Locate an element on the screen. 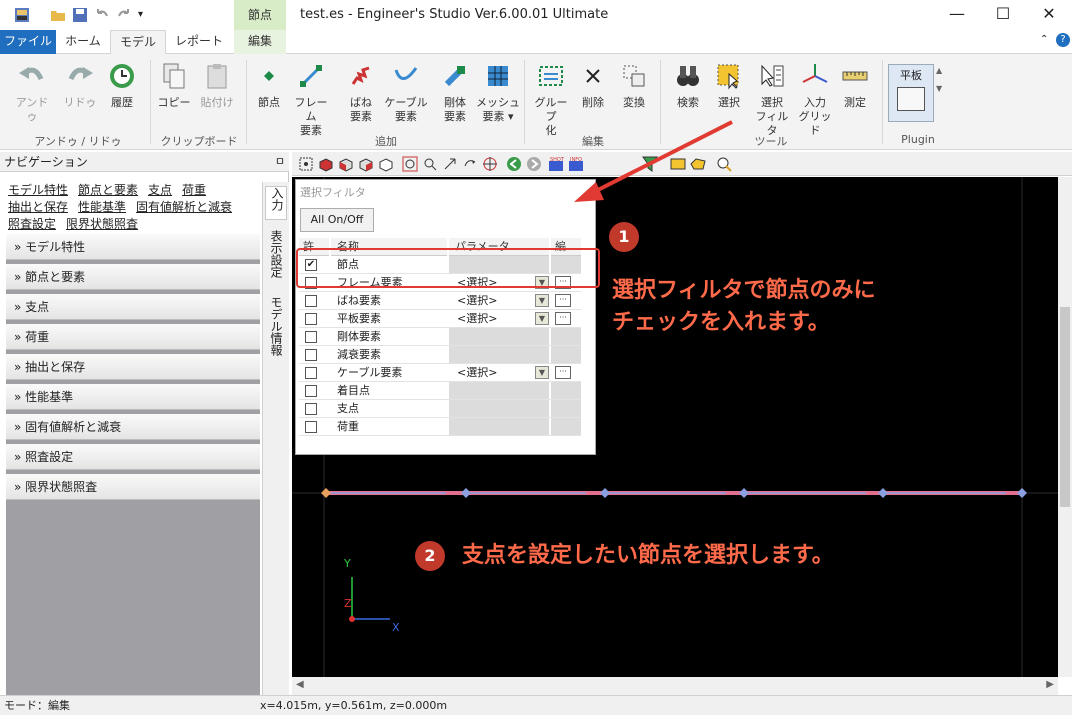 This screenshot has width=1072, height=715. nav-link: 限界状態照査 is located at coordinates (102, 224).